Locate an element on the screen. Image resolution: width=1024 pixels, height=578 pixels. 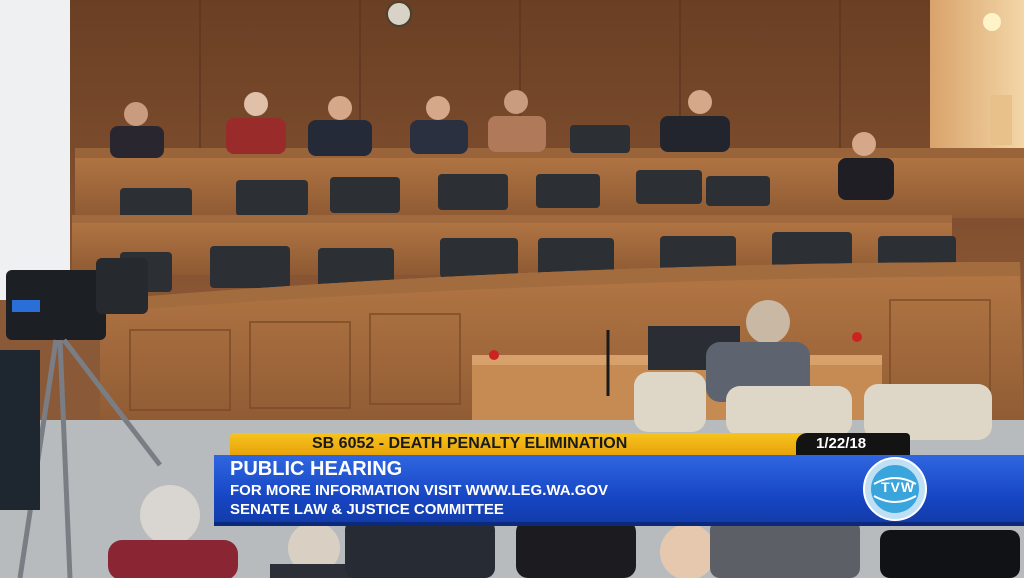
headline: PUBLIC HEARING is located at coordinates (316, 469).